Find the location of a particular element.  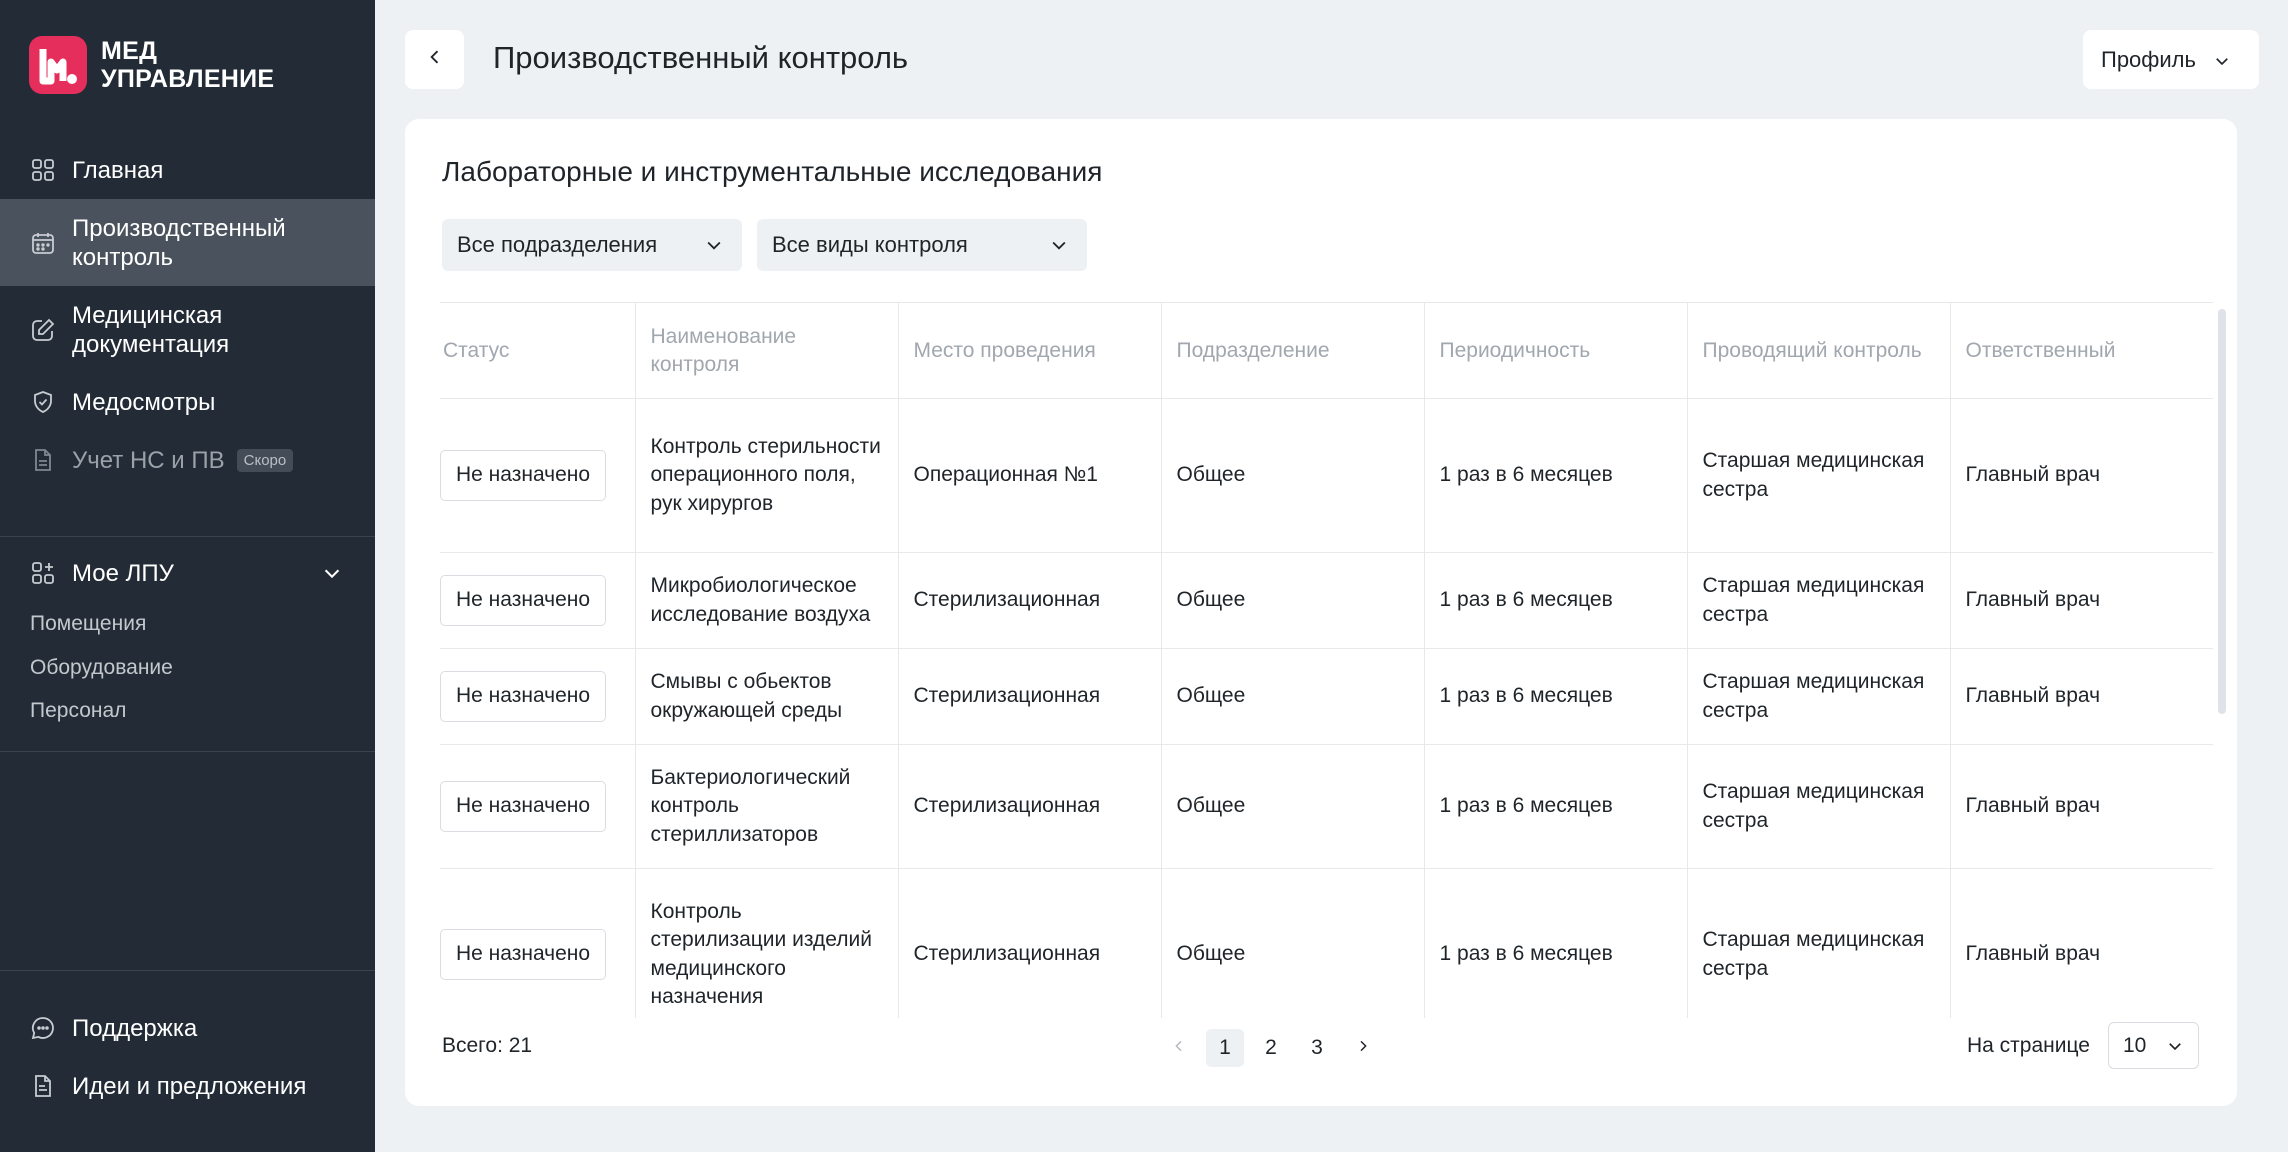

page-button-1: 1 is located at coordinates (1225, 1048).